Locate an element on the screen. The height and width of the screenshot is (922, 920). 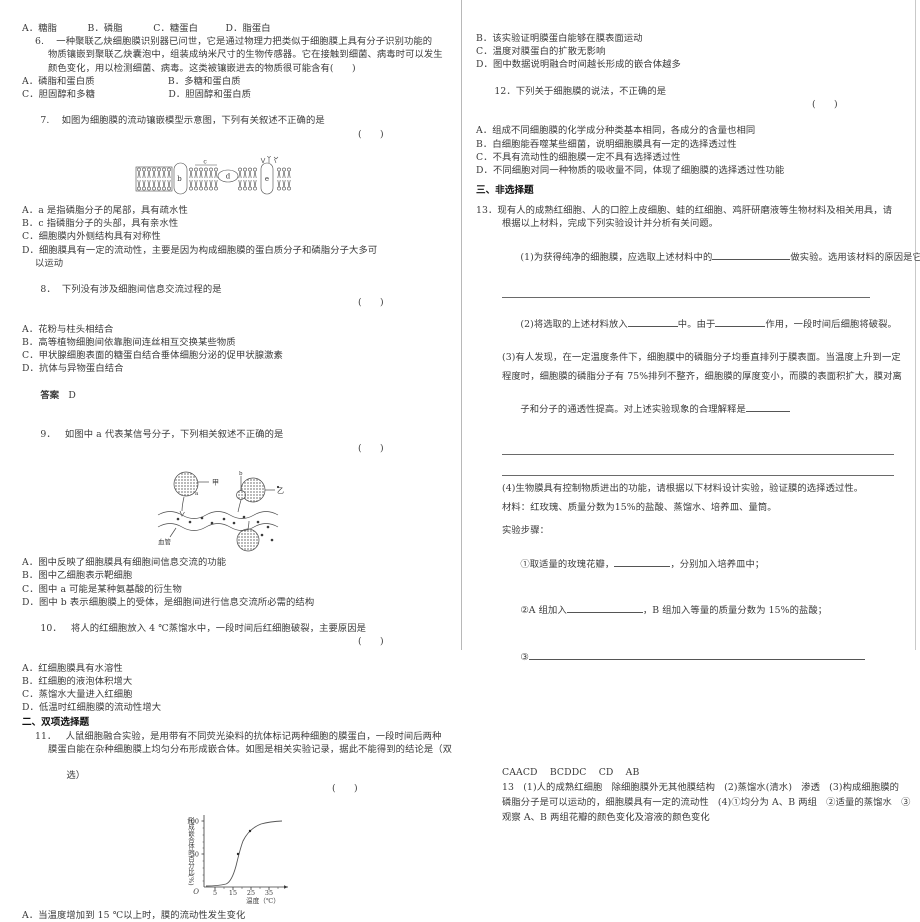
q9-stem: 9． 如图中 a 代表某信号分子，下列相关叙述不正确的是 ( ) is located at coordinates (233, 441).